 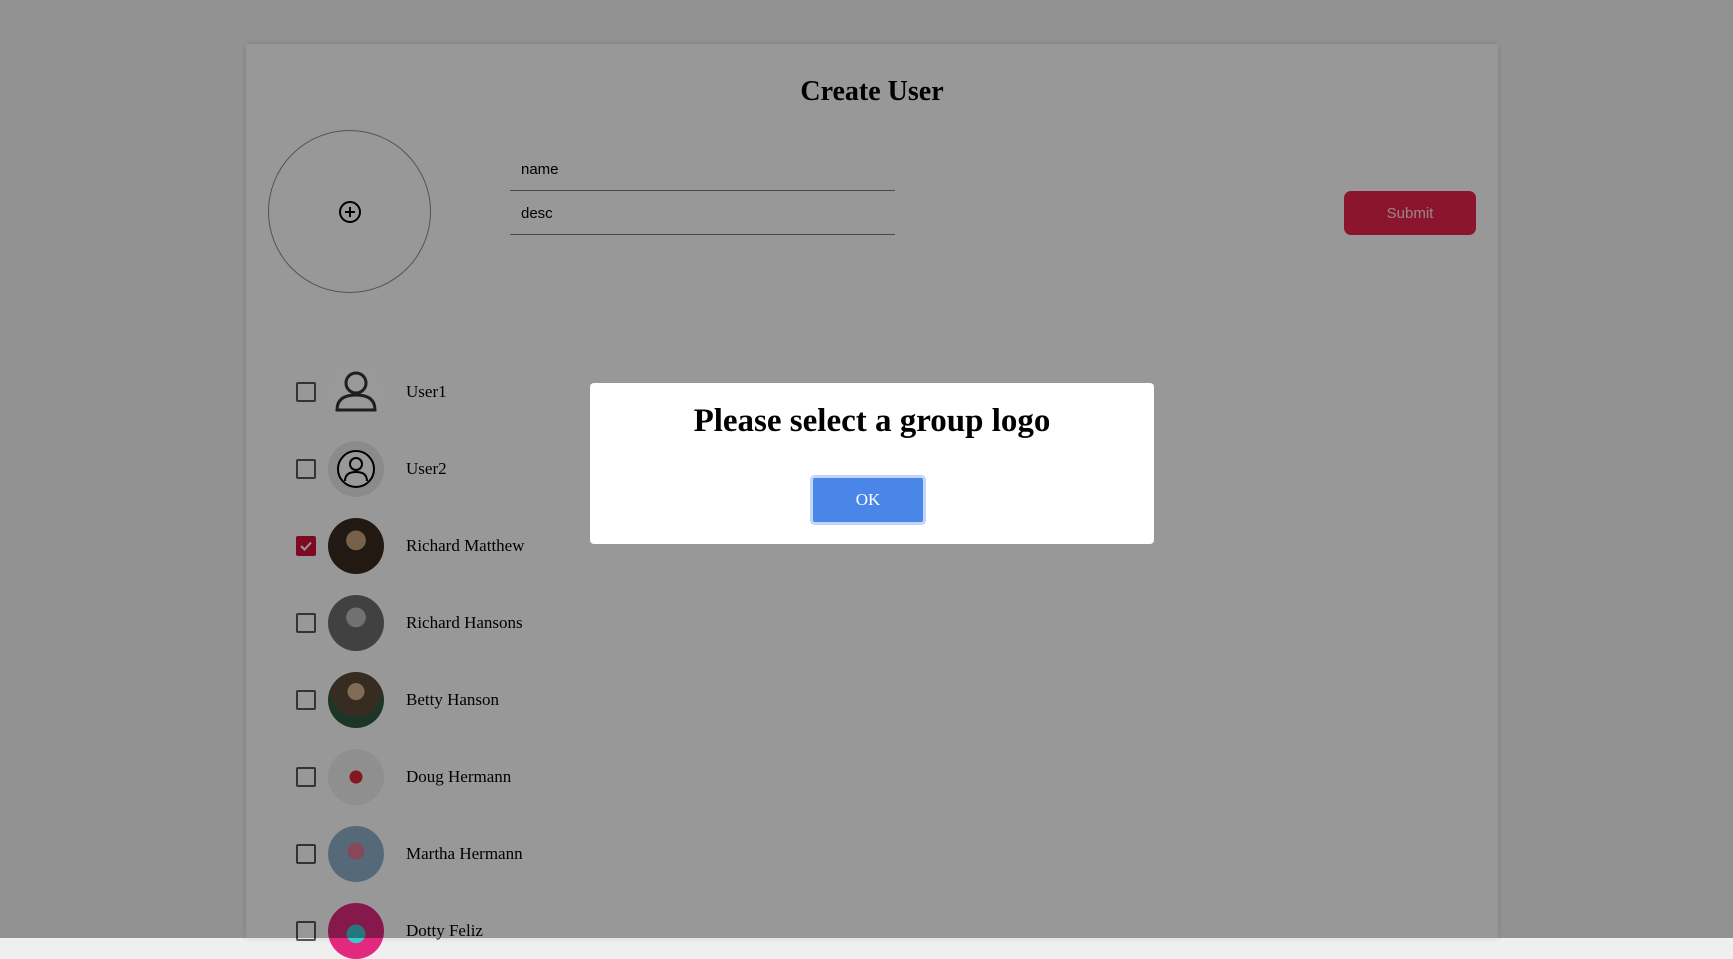 What do you see at coordinates (872, 421) in the screenshot?
I see `dialog-message: Please select a group logo` at bounding box center [872, 421].